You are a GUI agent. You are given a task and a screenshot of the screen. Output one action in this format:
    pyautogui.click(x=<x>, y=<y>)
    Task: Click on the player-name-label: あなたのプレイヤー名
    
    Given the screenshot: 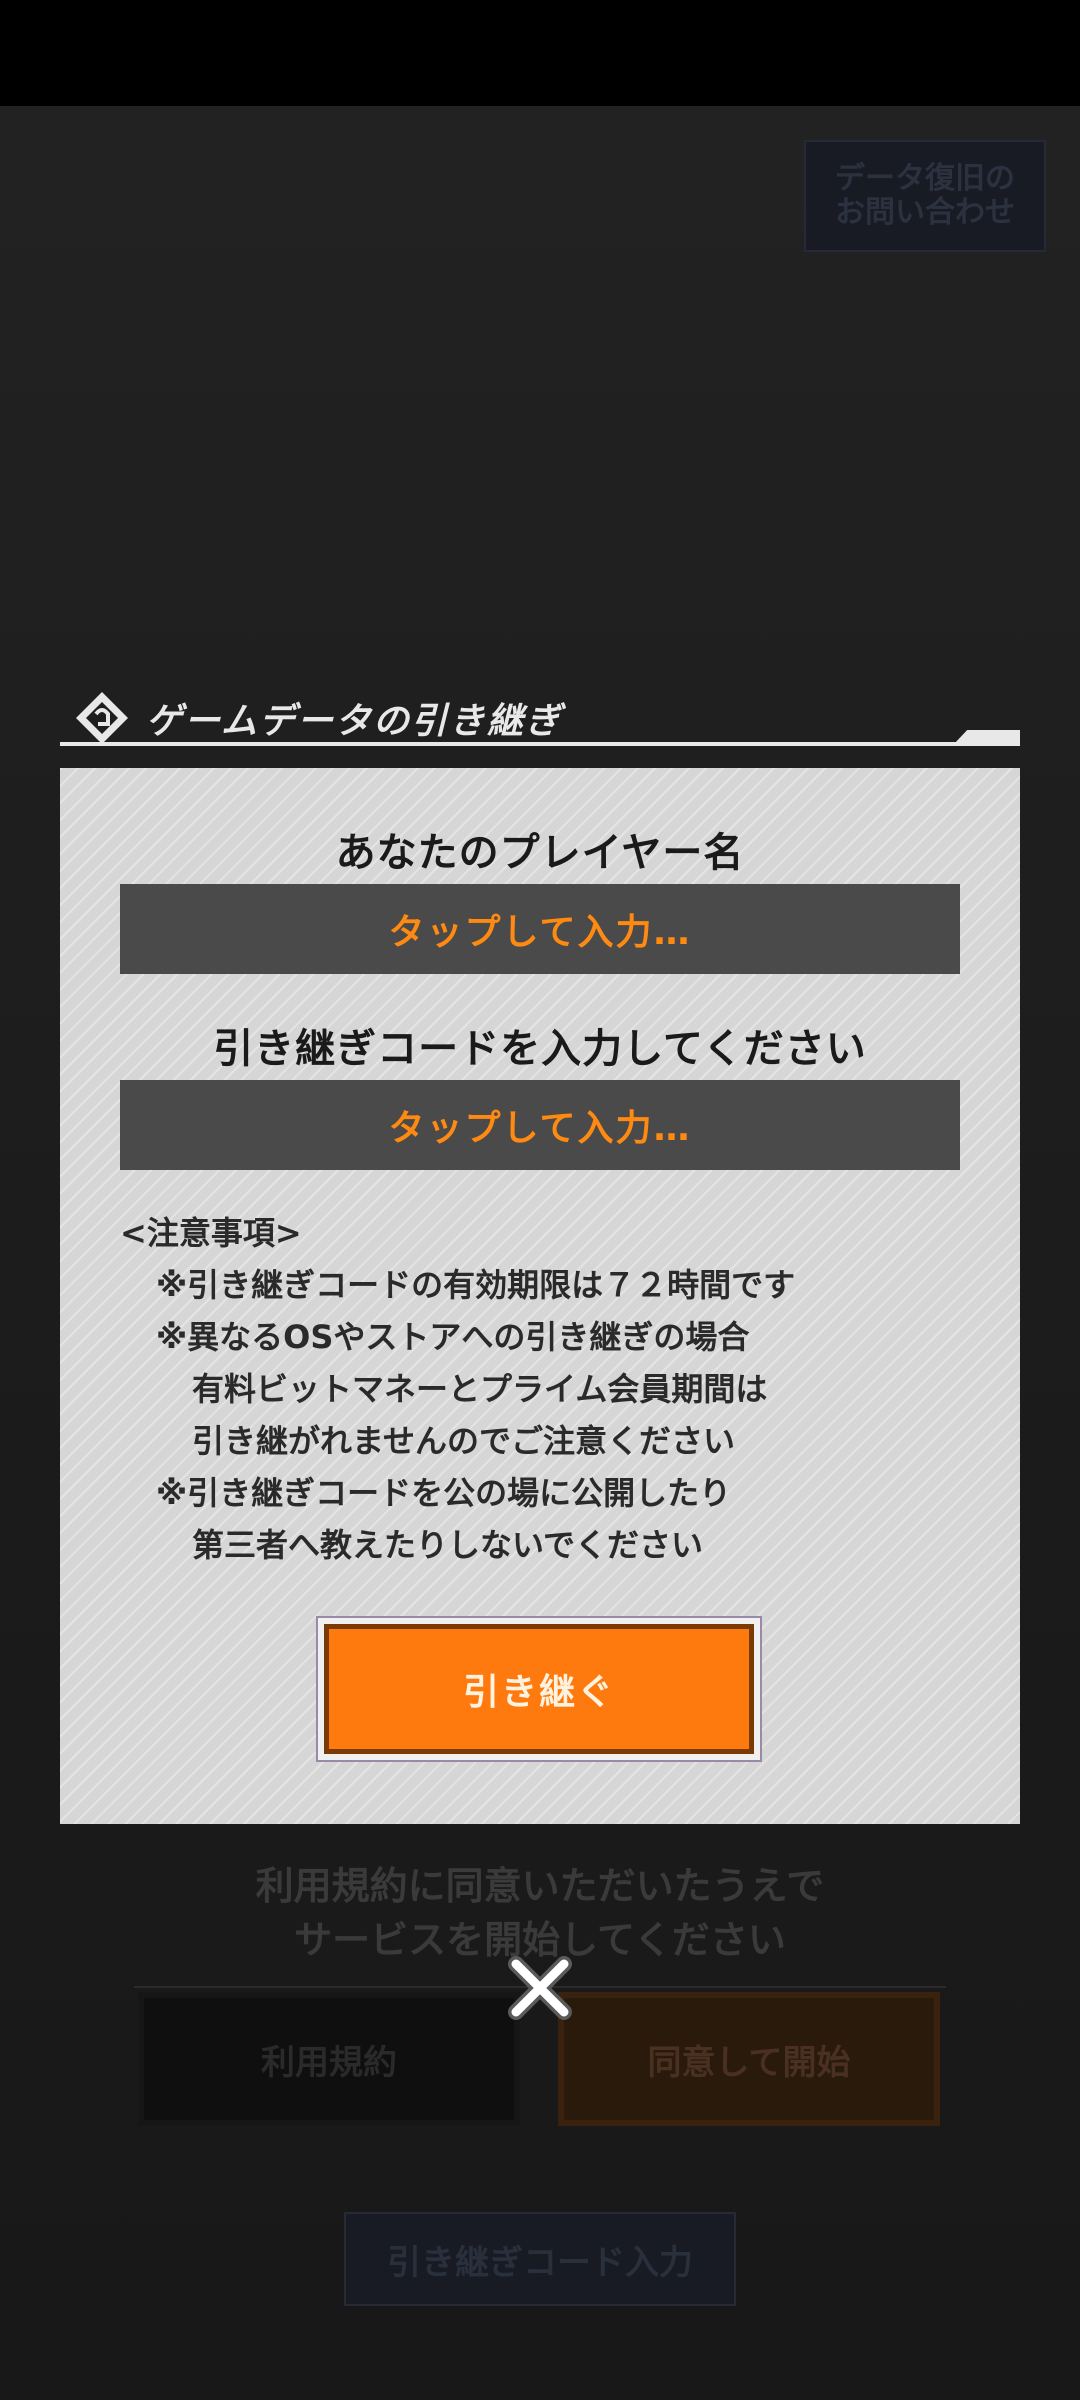 What is the action you would take?
    pyautogui.click(x=540, y=853)
    